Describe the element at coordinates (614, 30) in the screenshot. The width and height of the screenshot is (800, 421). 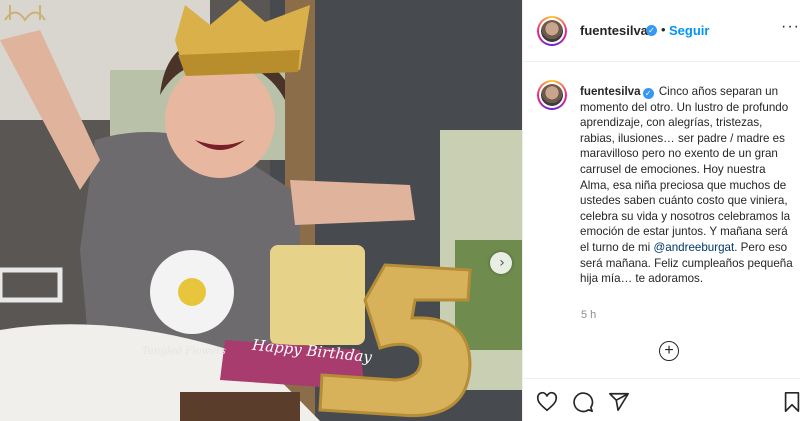
I see `username-link: fuentesilva` at that location.